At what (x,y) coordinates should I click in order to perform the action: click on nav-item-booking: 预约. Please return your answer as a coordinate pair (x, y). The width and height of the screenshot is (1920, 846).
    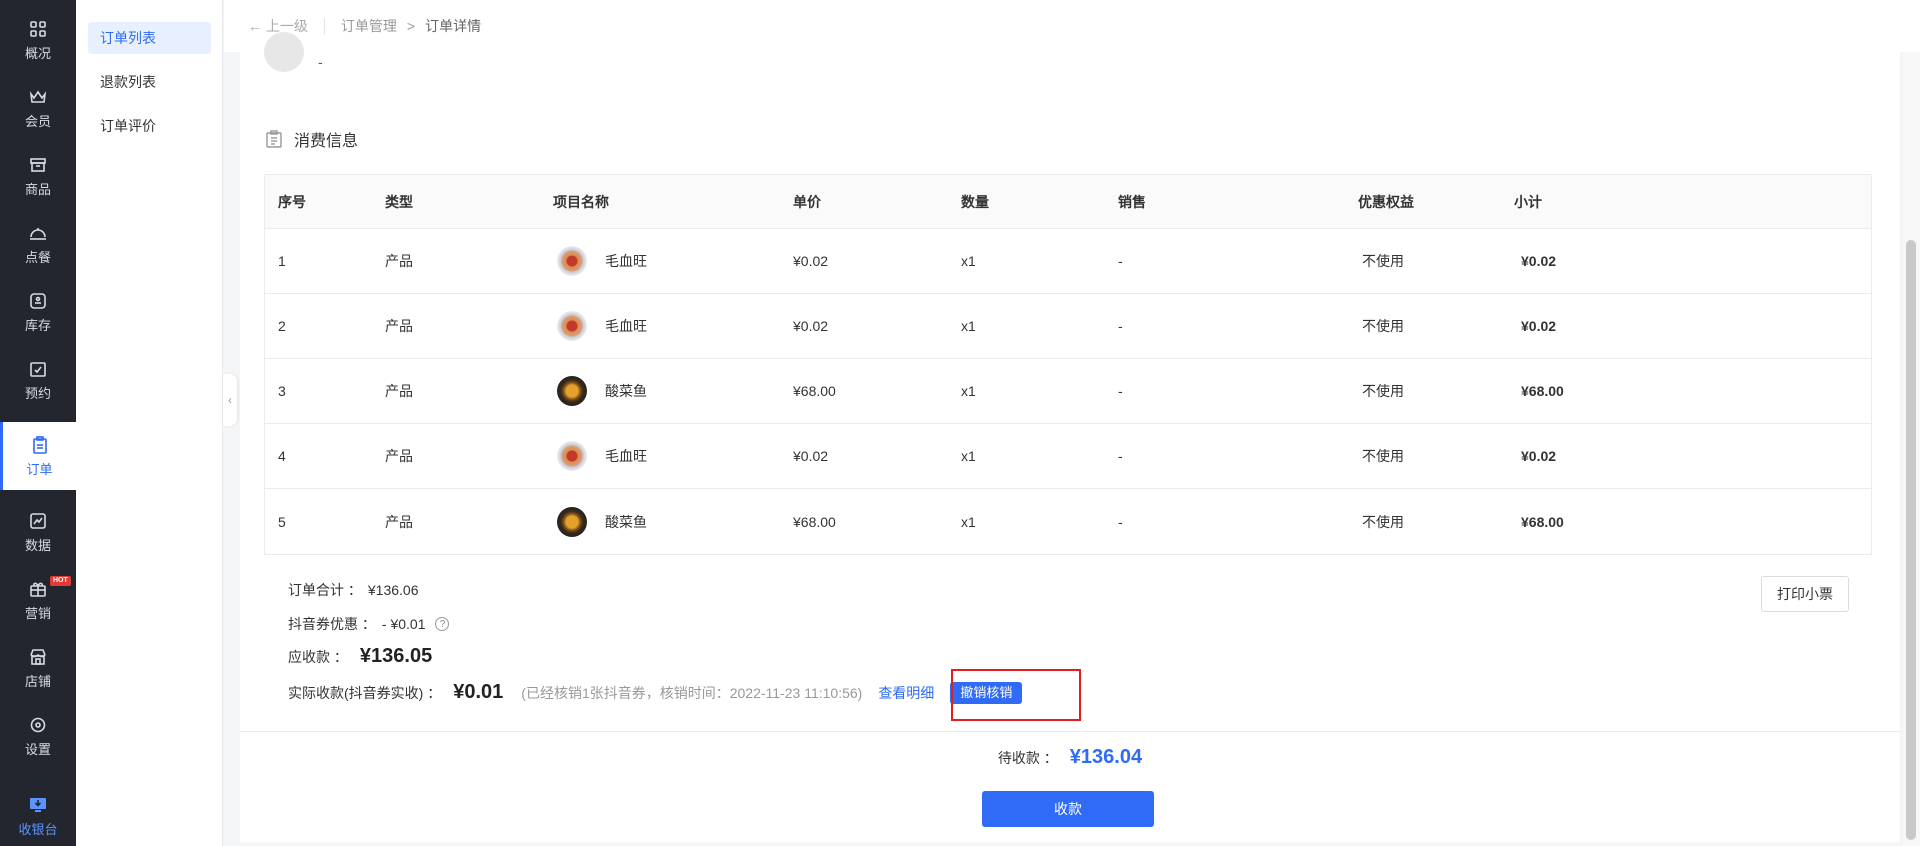
    Looking at the image, I should click on (38, 380).